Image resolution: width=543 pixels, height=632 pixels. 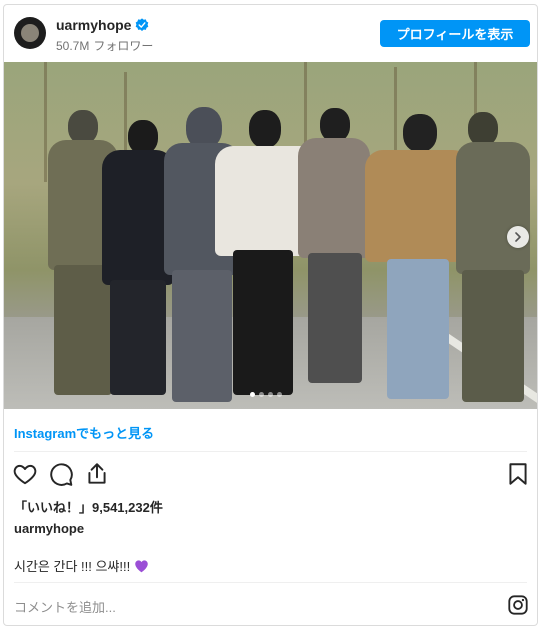 What do you see at coordinates (88, 506) in the screenshot?
I see `like-count: 「いいね！」9,541,232件` at bounding box center [88, 506].